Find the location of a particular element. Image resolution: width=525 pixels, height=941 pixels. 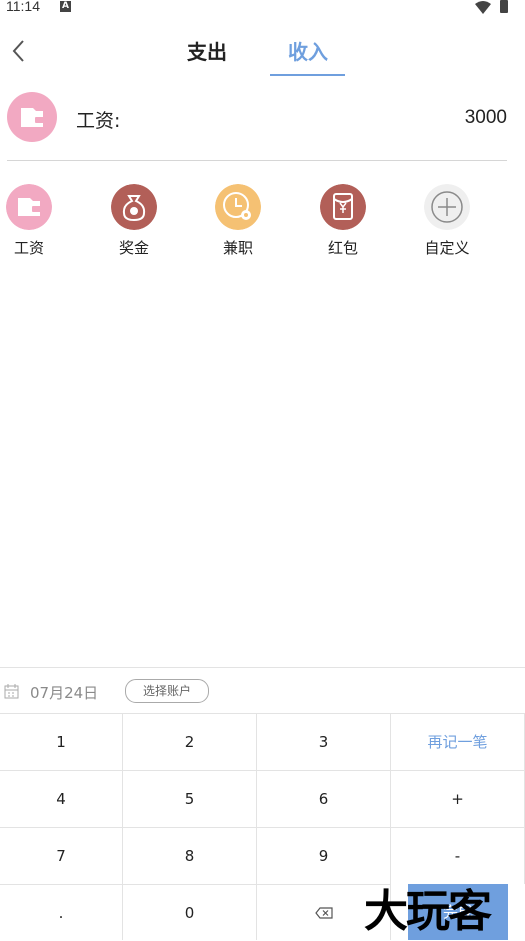

category-item-parttime: 兼职 is located at coordinates (238, 224).